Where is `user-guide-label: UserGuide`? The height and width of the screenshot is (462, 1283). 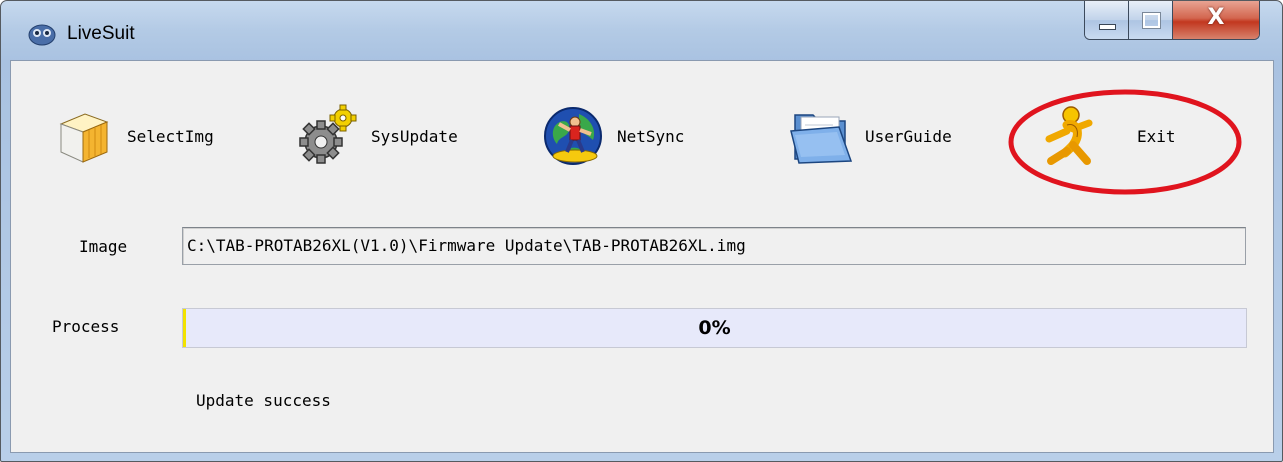 user-guide-label: UserGuide is located at coordinates (908, 136).